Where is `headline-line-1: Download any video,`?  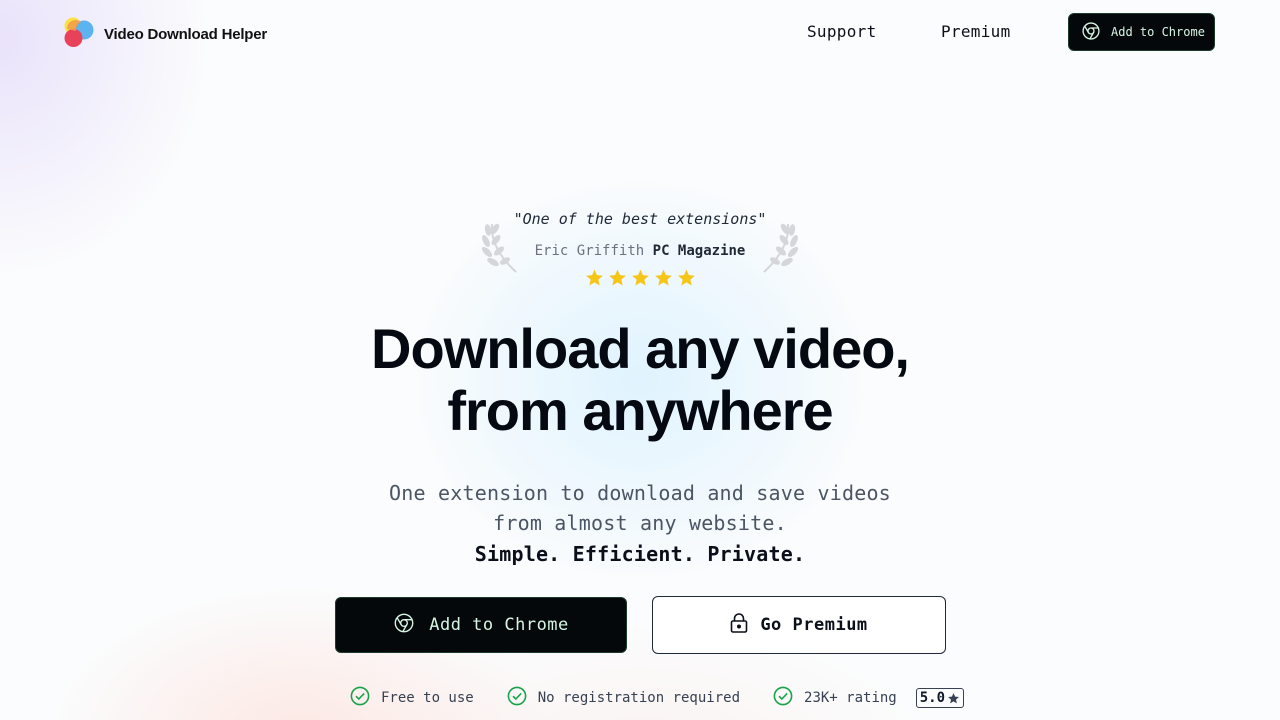
headline-line-1: Download any video, is located at coordinates (640, 348).